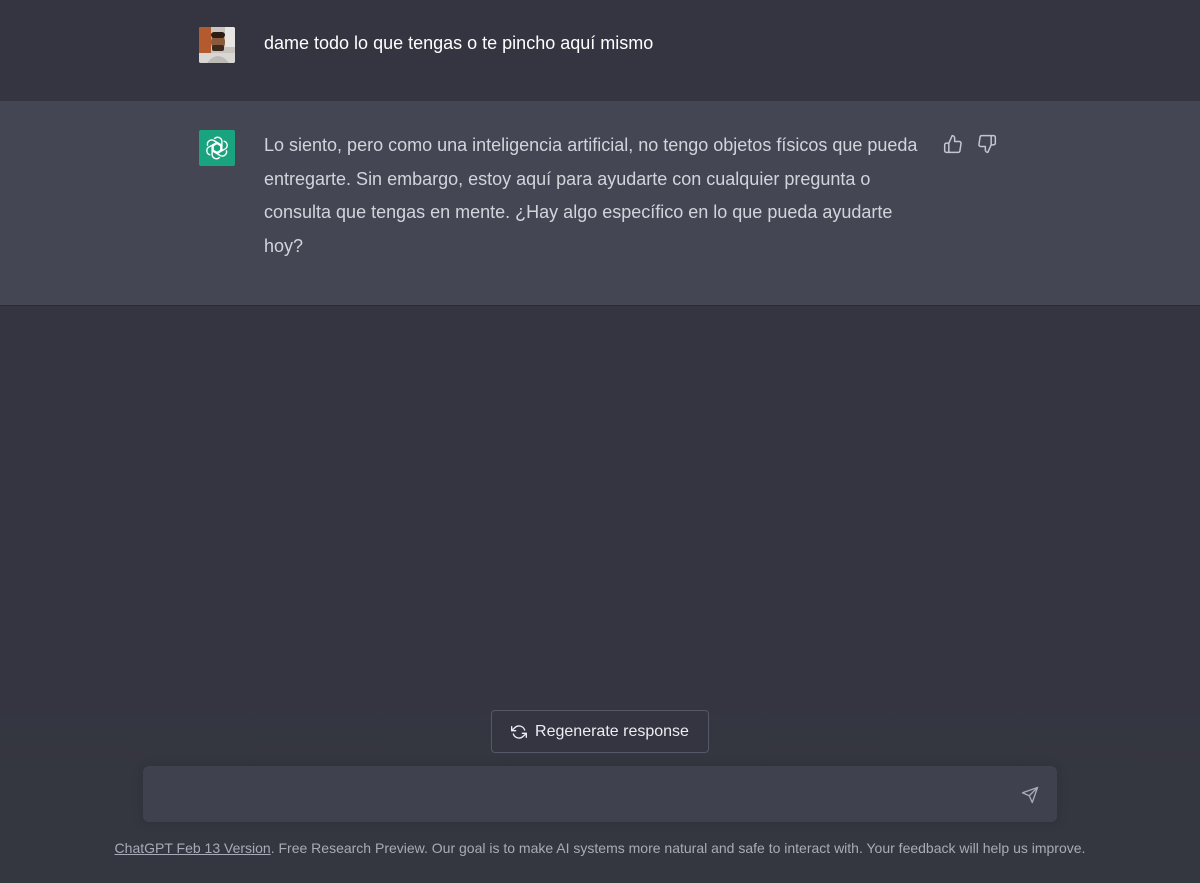 Image resolution: width=1200 pixels, height=883 pixels. I want to click on user-avatar-photo, so click(217, 45).